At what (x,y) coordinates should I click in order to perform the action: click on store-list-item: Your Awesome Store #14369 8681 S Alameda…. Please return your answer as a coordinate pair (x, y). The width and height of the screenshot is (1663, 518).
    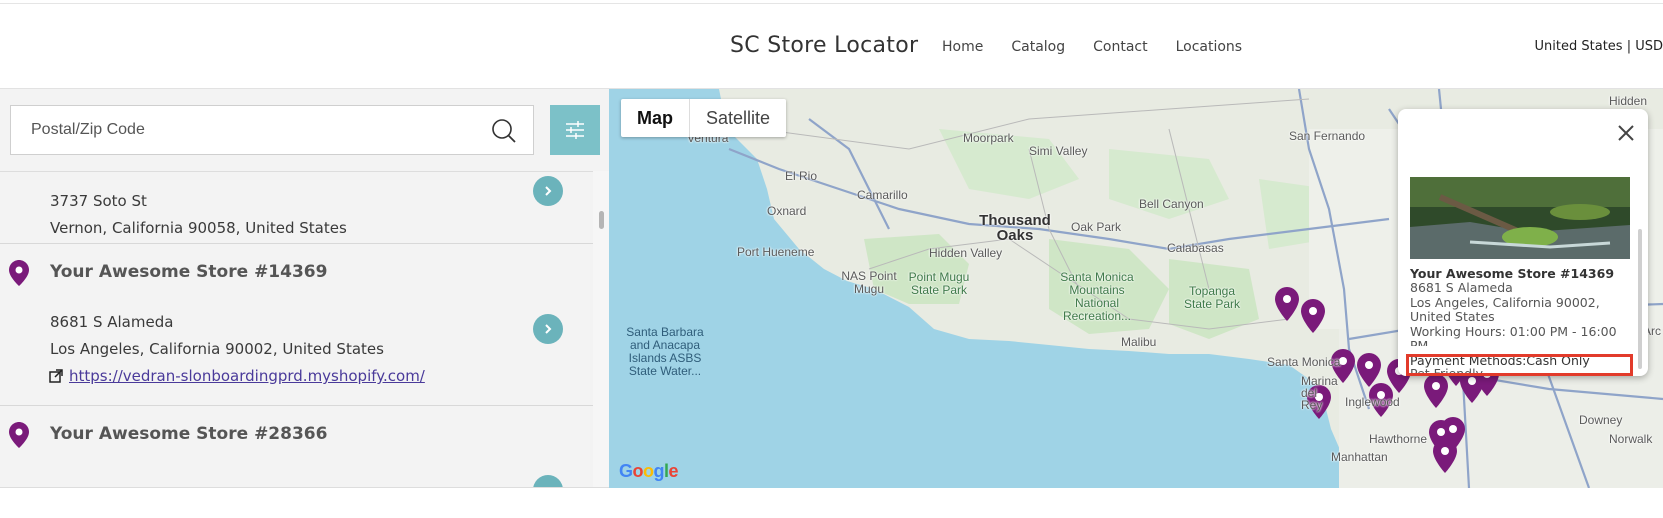
    Looking at the image, I should click on (296, 325).